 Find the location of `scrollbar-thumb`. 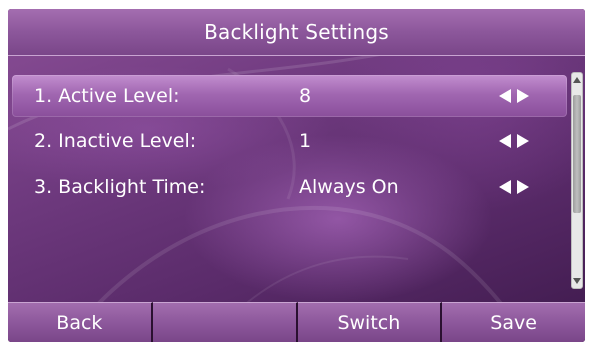

scrollbar-thumb is located at coordinates (577, 154).